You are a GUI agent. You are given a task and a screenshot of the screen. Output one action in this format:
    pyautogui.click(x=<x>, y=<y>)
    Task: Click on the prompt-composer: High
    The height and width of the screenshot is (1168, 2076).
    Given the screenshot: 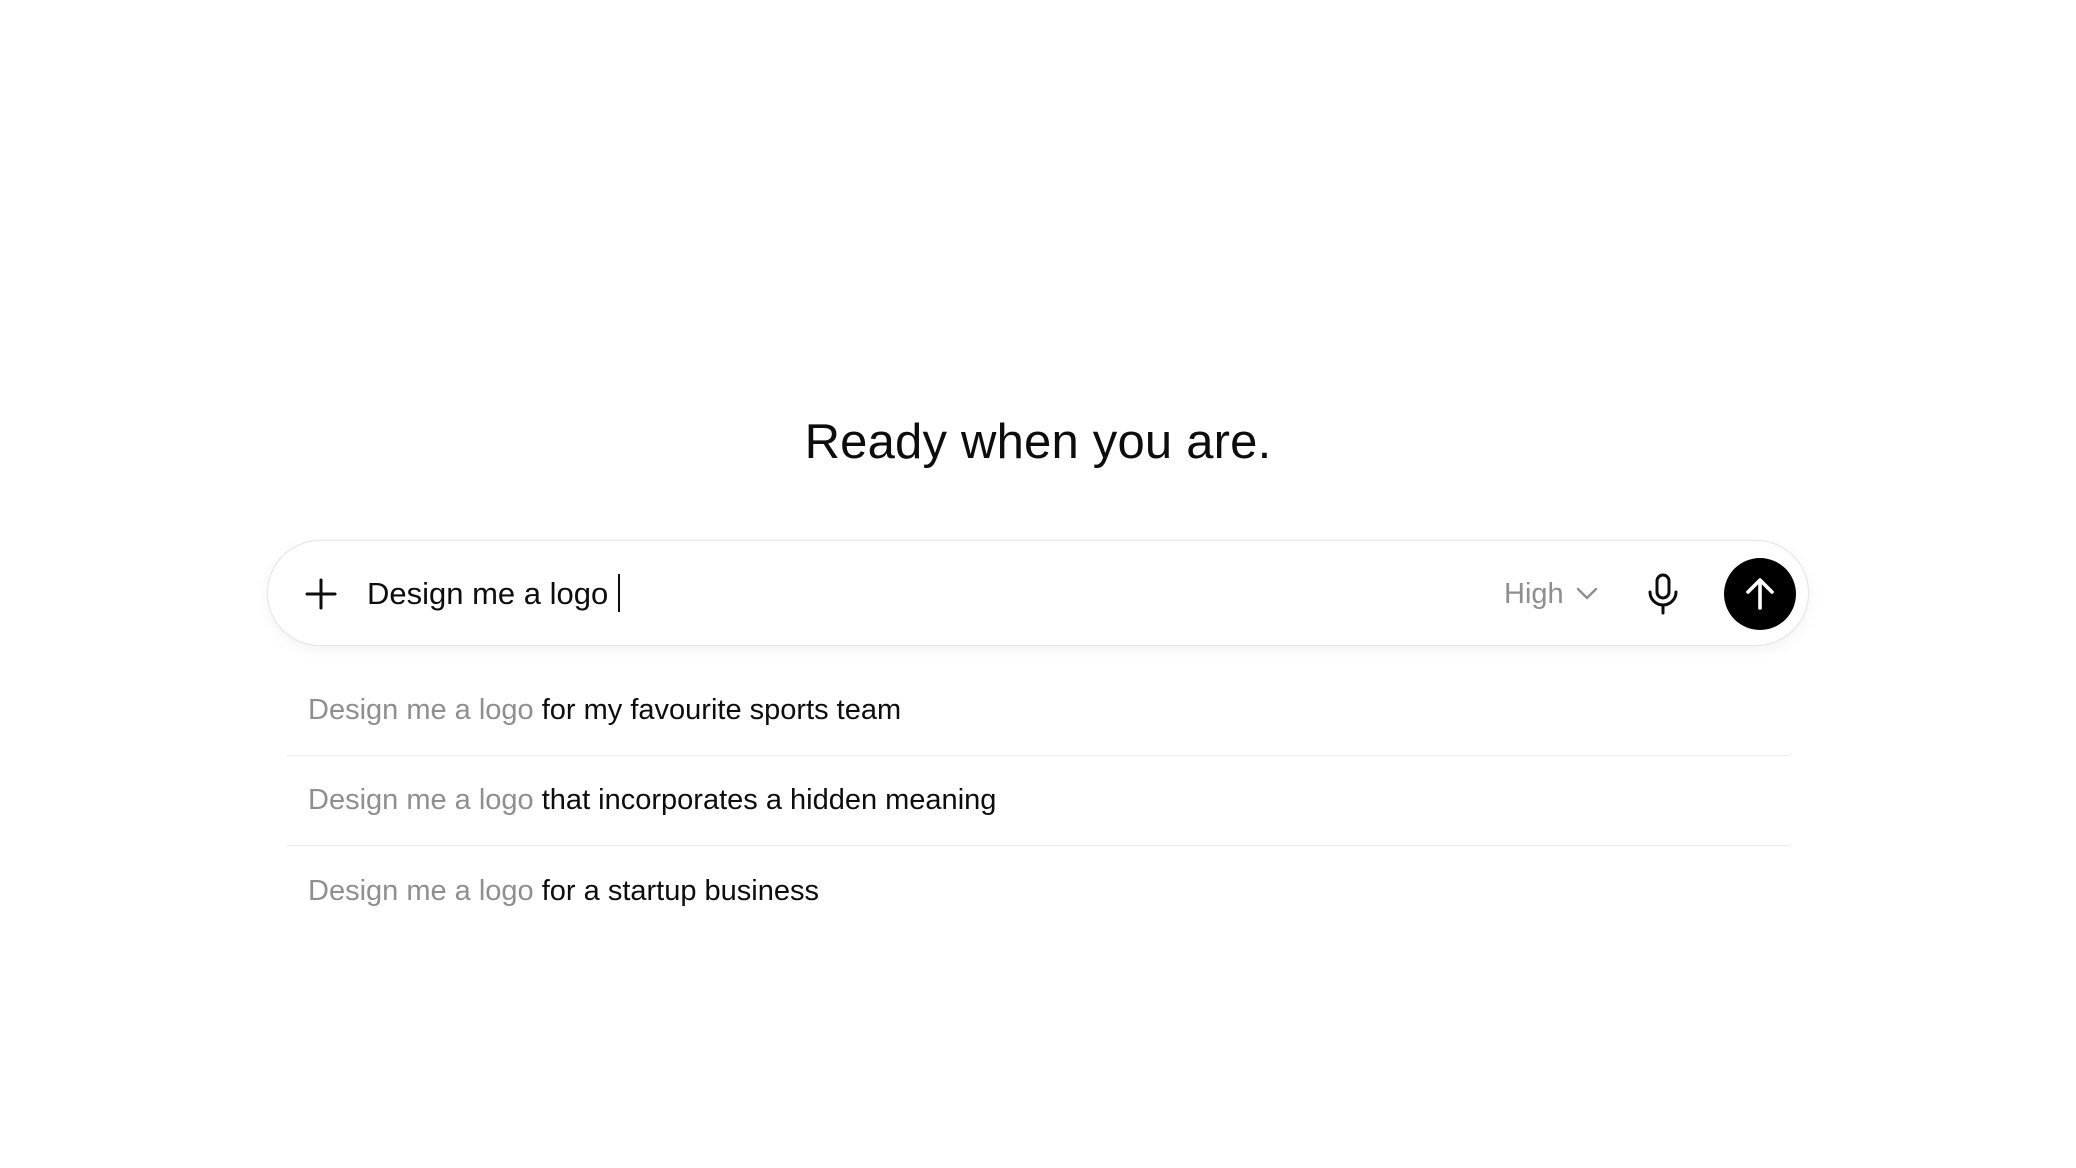 What is the action you would take?
    pyautogui.click(x=1038, y=593)
    